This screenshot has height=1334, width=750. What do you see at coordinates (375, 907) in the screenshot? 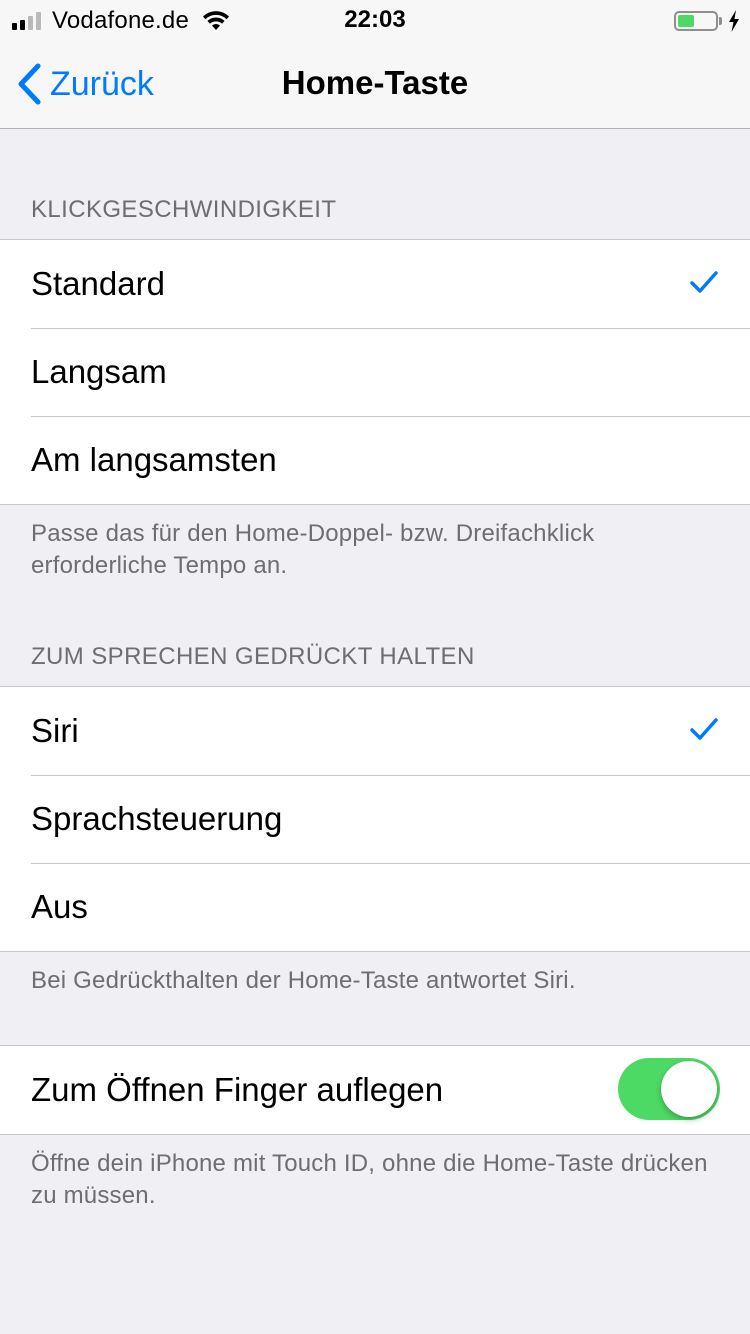
I see `option-aus: Aus` at bounding box center [375, 907].